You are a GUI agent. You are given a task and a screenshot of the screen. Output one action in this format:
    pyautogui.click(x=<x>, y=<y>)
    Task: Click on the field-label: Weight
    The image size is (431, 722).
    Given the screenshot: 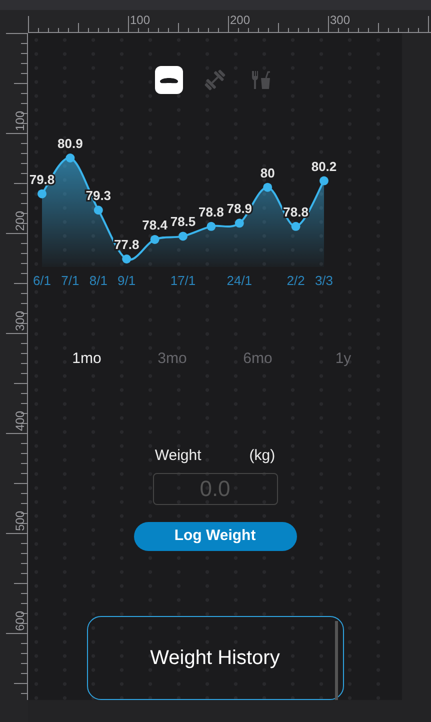 What is the action you would take?
    pyautogui.click(x=178, y=454)
    